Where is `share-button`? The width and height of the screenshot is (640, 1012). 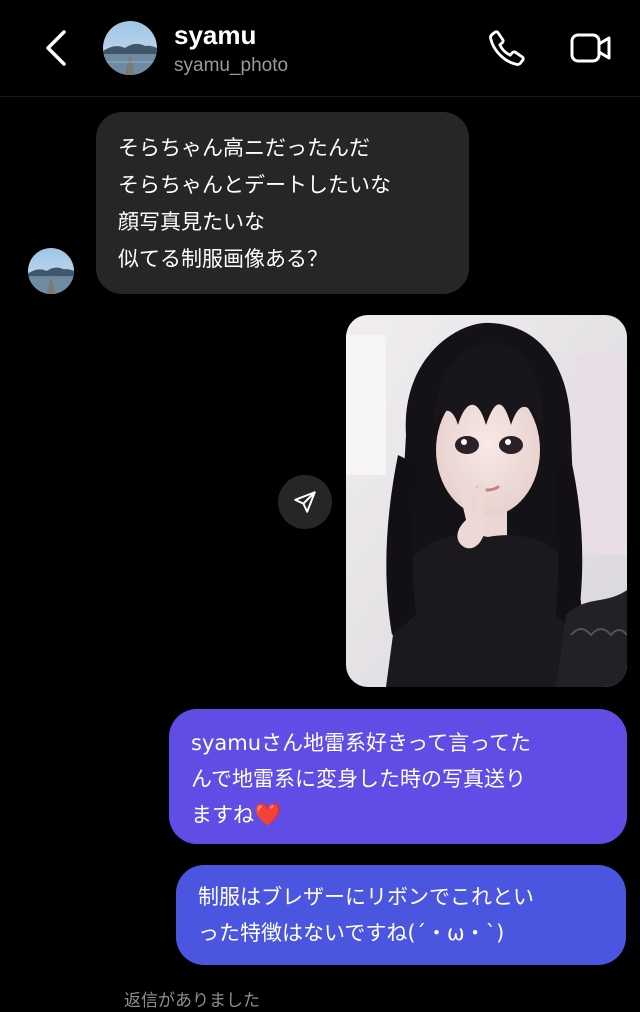
share-button is located at coordinates (305, 502).